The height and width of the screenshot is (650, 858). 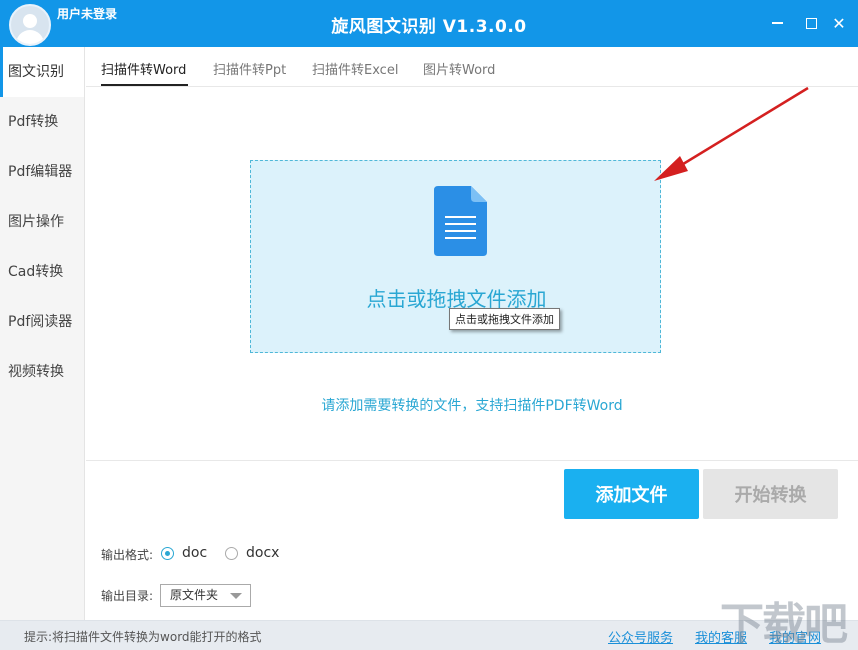 What do you see at coordinates (42, 122) in the screenshot?
I see `sidebar-item-pdf-convert: Pdf转换` at bounding box center [42, 122].